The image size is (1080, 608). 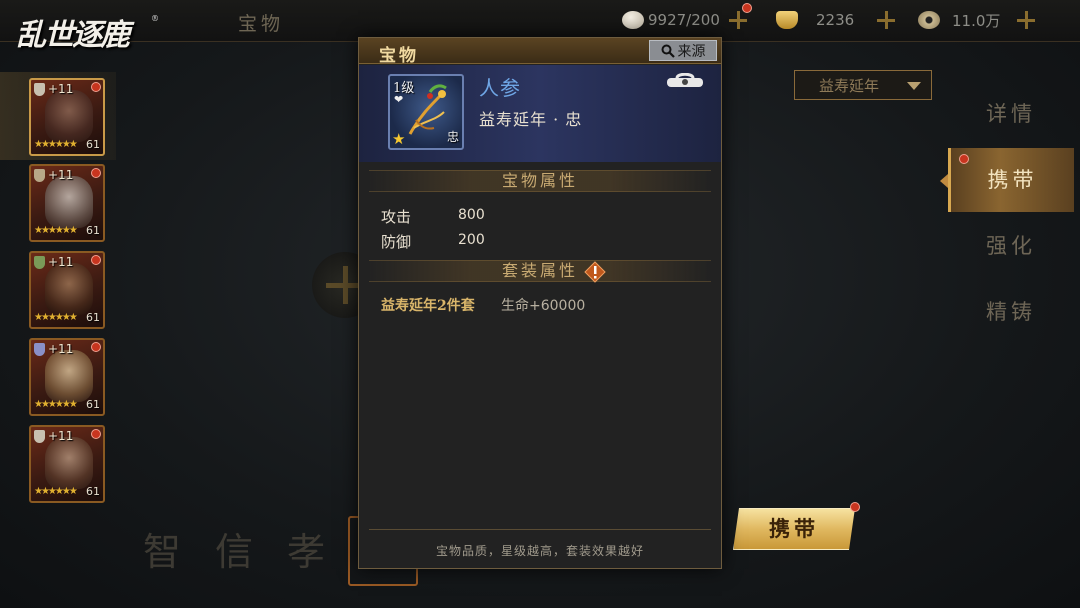 I want to click on suit-filter-value: 益寿延年, so click(x=849, y=85).